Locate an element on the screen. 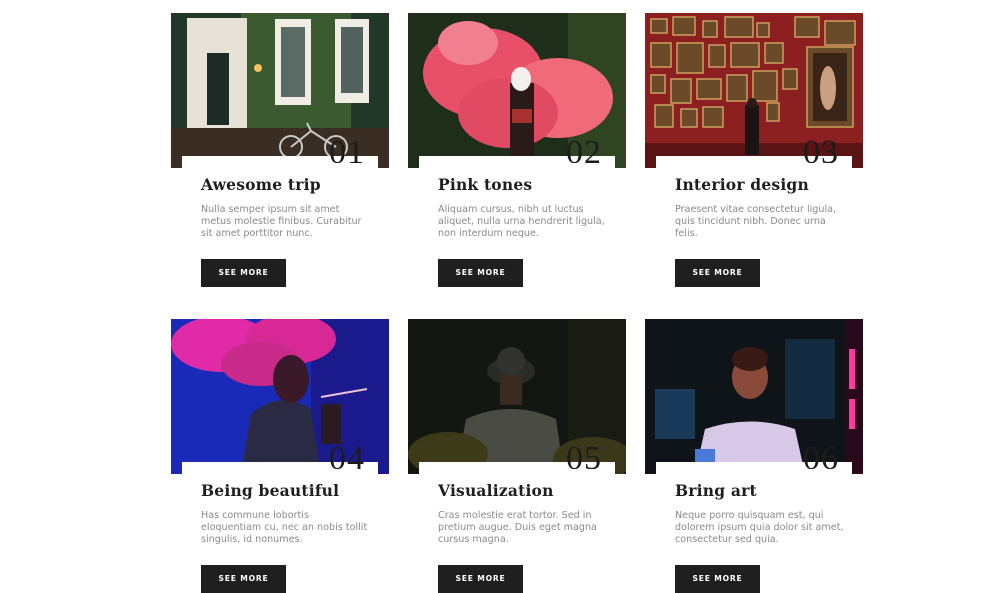 This screenshot has width=1000, height=593. card-title: Interior design is located at coordinates (742, 184).